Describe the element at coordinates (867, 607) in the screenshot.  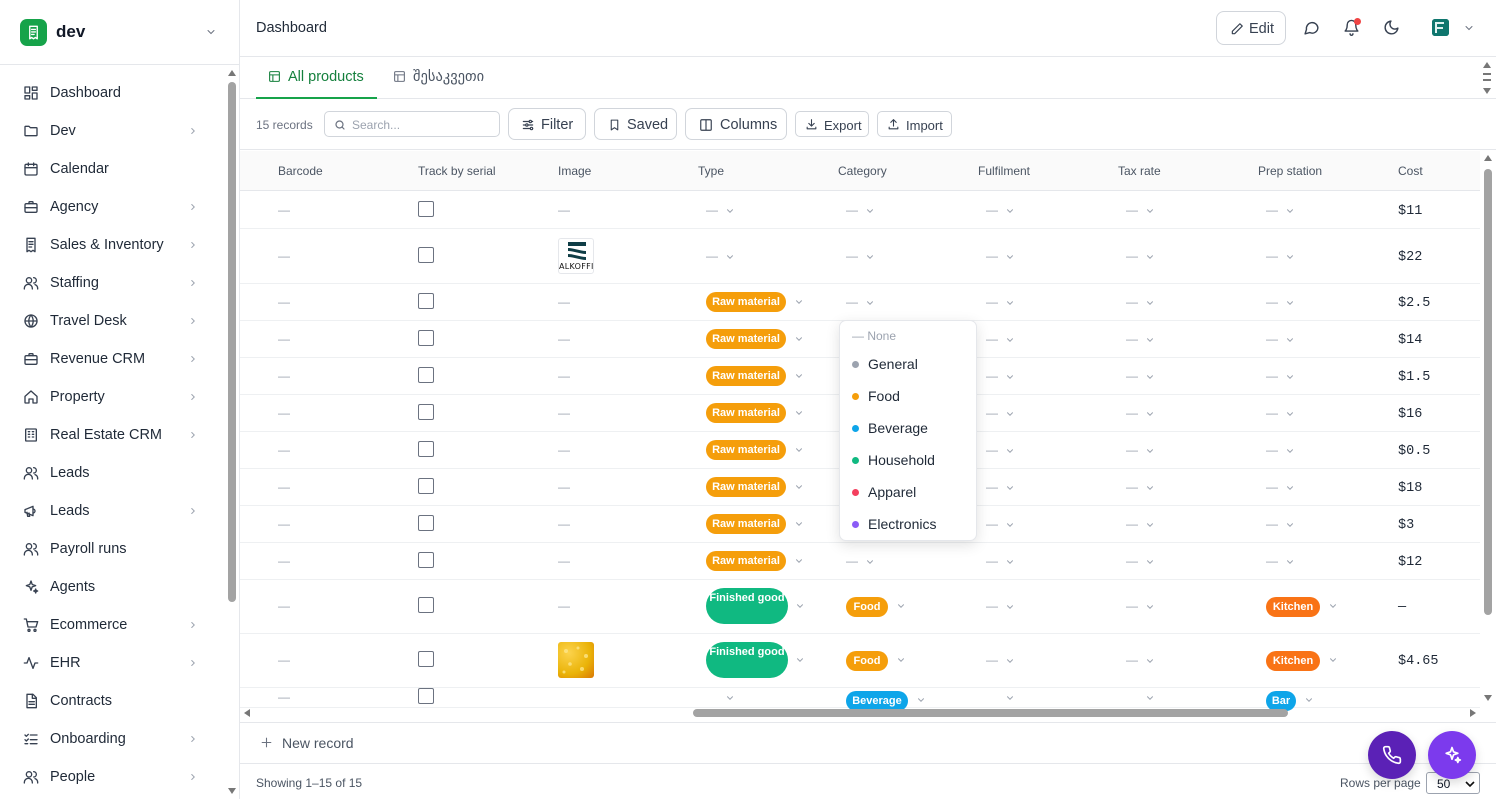
I see `category-pill: Food` at that location.